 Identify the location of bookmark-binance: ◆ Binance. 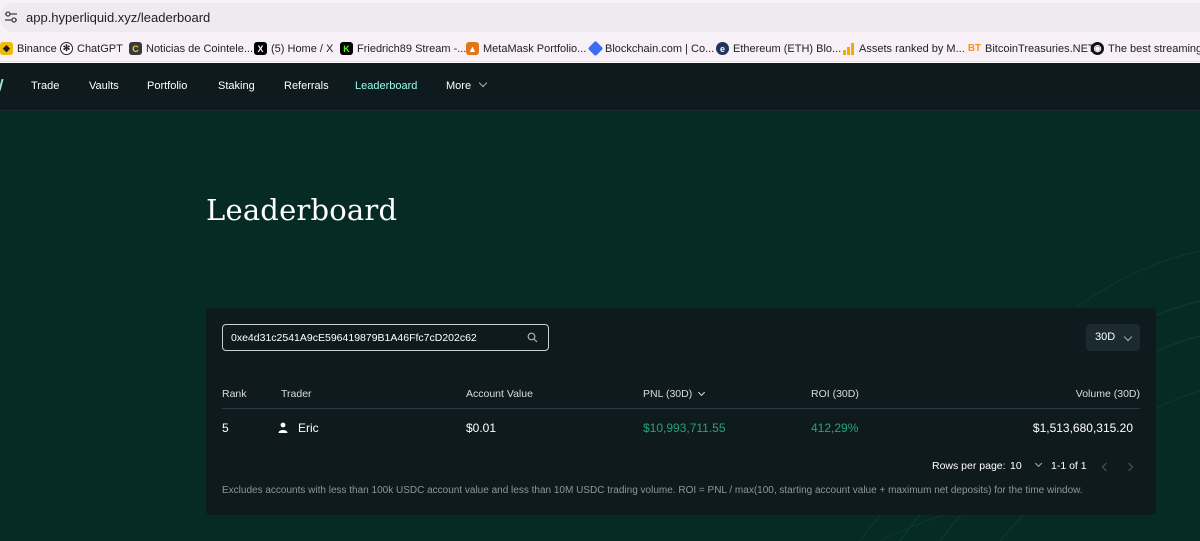
(28, 48).